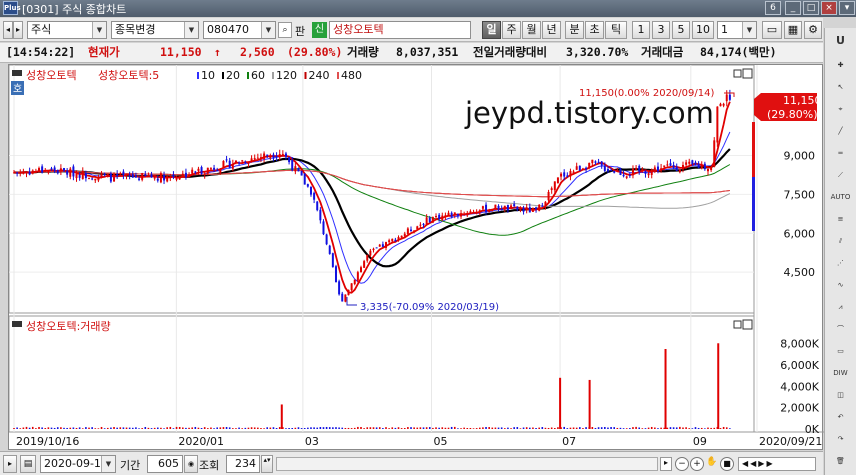 This screenshot has width=856, height=475. I want to click on code-input: 080470 ▼, so click(239, 30).